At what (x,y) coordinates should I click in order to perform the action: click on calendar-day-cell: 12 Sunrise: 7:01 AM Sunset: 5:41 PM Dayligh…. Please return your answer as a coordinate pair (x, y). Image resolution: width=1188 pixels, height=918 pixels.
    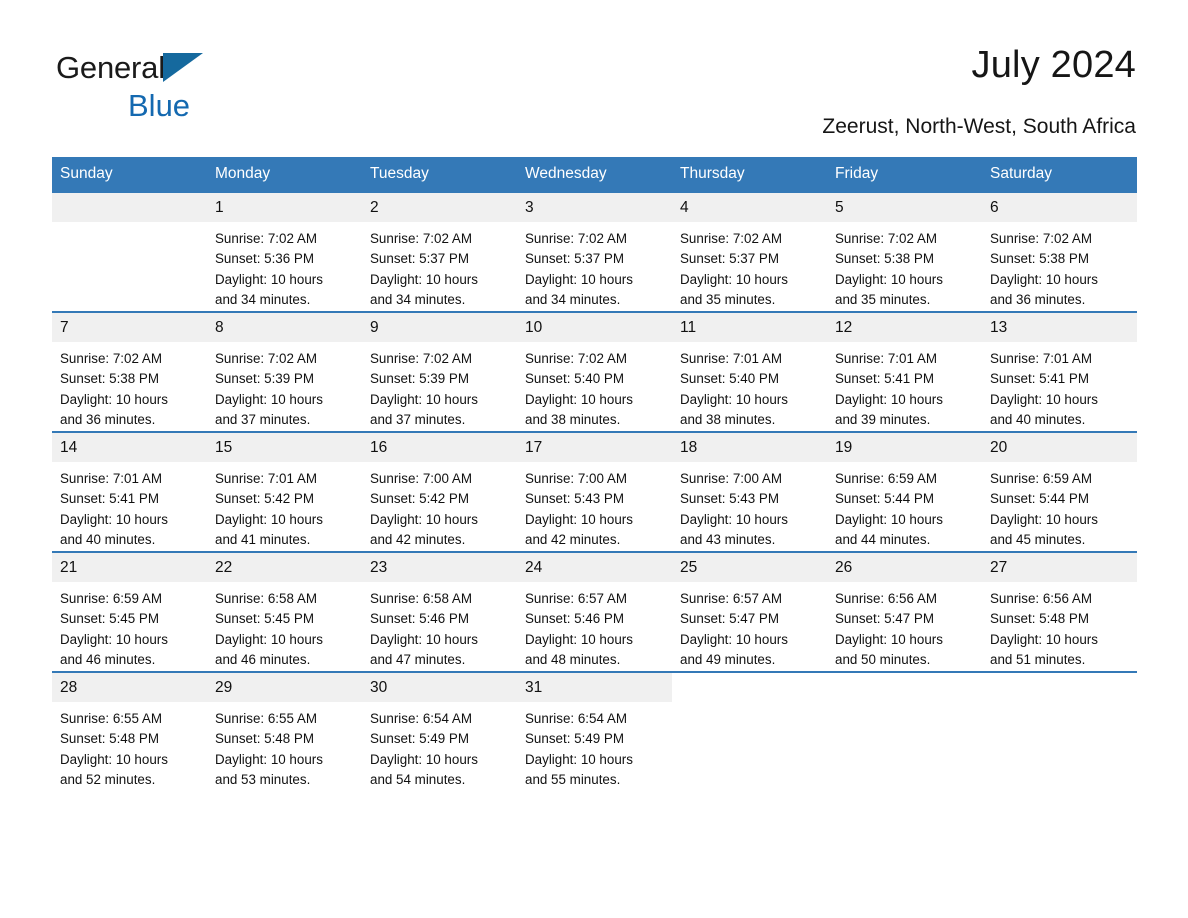
    Looking at the image, I should click on (904, 371).